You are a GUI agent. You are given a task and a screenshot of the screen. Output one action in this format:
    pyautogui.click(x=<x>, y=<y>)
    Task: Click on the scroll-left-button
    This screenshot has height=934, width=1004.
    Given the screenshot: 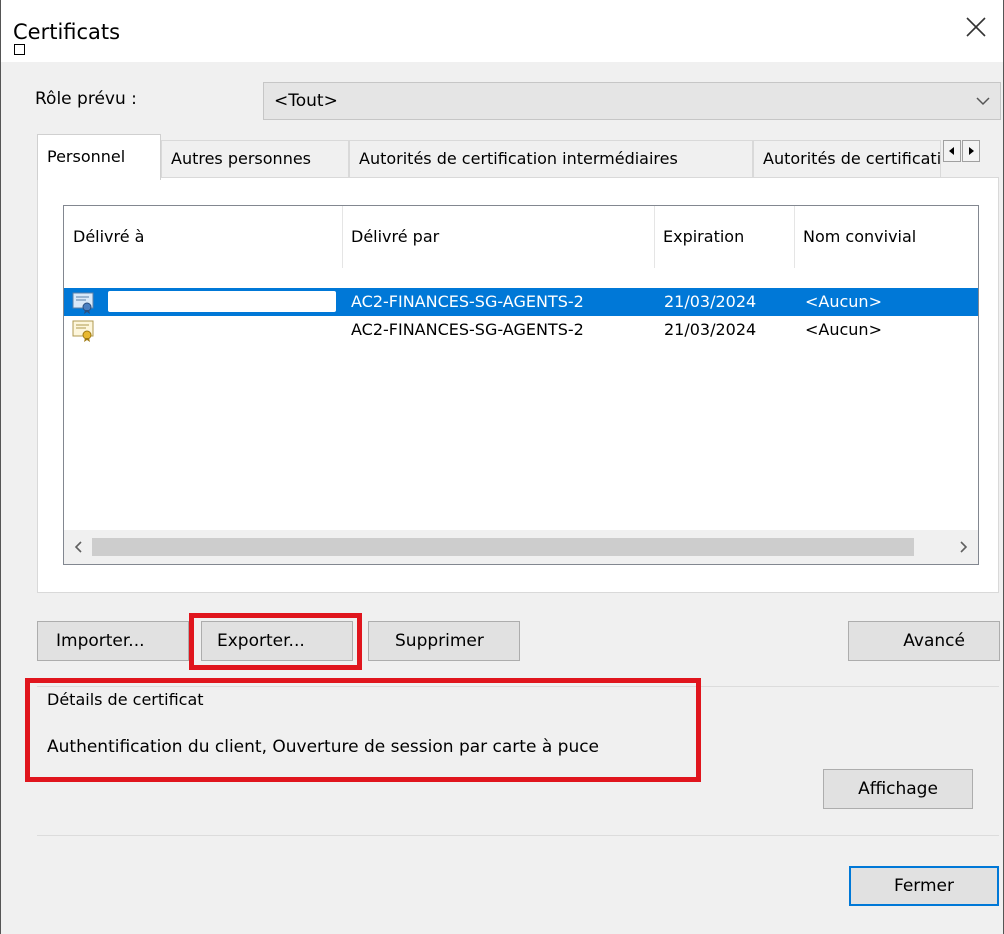 What is the action you would take?
    pyautogui.click(x=78, y=547)
    